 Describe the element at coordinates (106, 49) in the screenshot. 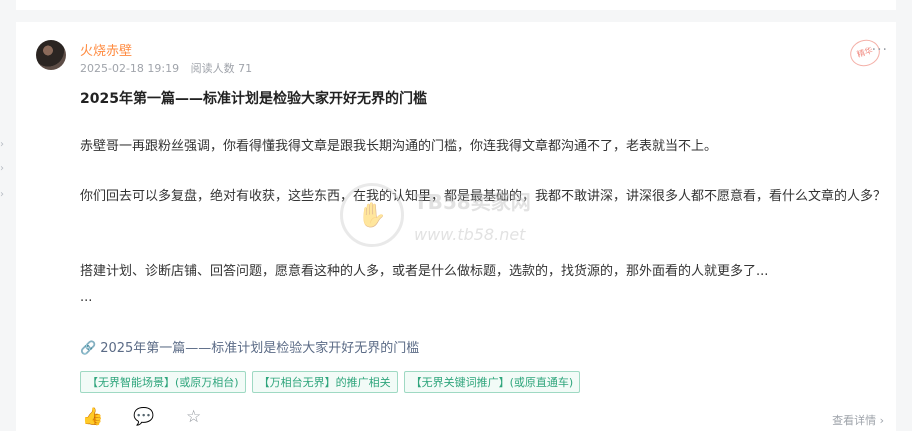

I see `author-name: 火烧赤壁` at that location.